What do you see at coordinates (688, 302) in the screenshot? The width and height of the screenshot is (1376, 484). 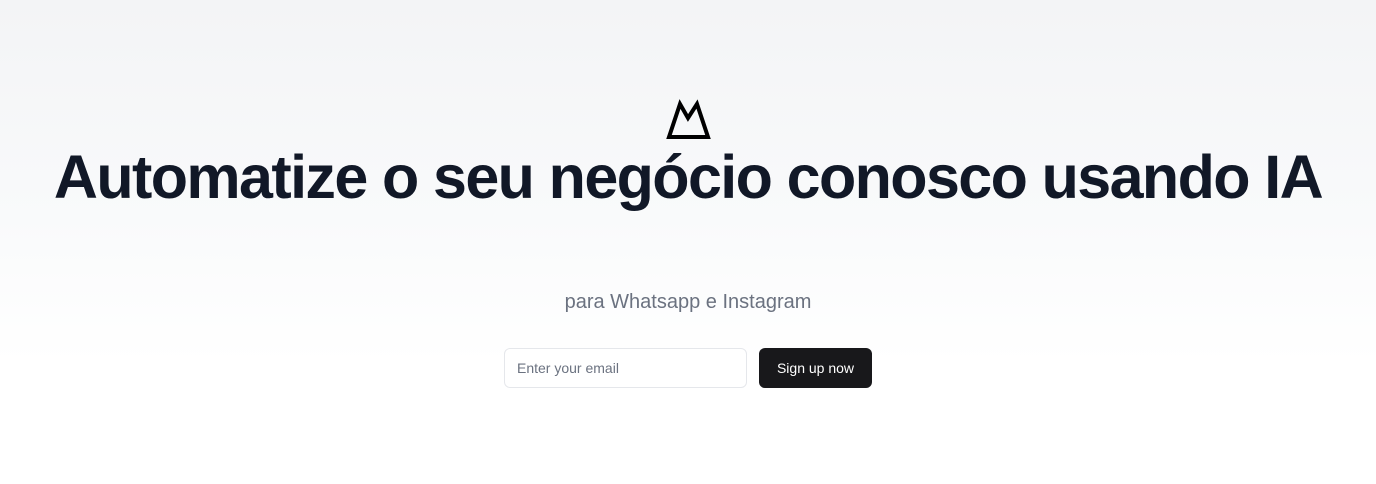 I see `hero-subtitle: para Whatsapp e Instagram` at bounding box center [688, 302].